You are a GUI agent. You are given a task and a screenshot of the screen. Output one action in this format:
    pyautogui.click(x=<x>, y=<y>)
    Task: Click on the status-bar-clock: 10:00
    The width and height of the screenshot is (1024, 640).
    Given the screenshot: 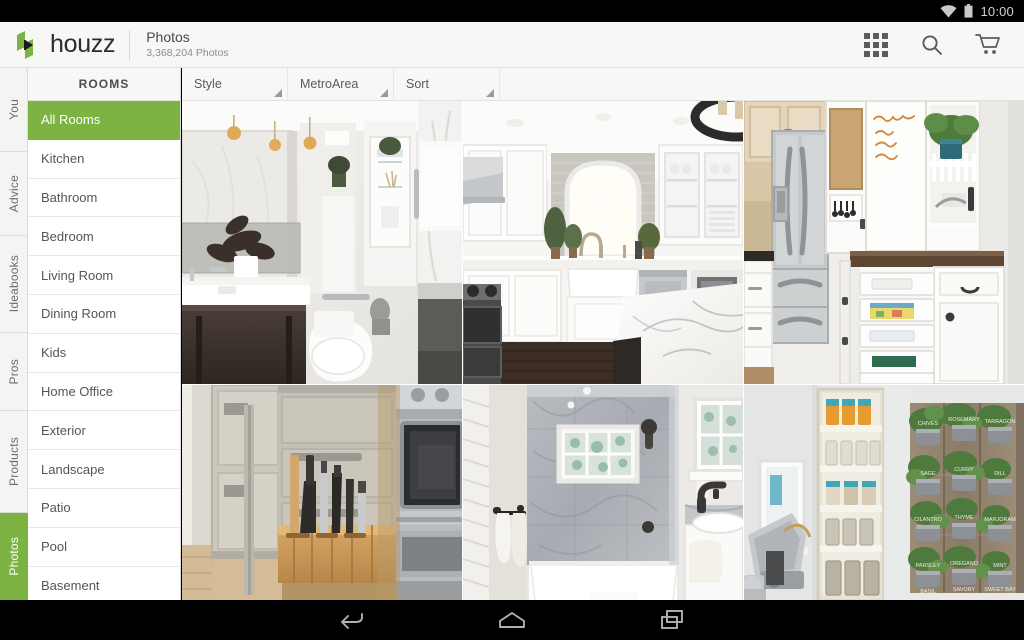 What is the action you would take?
    pyautogui.click(x=997, y=11)
    